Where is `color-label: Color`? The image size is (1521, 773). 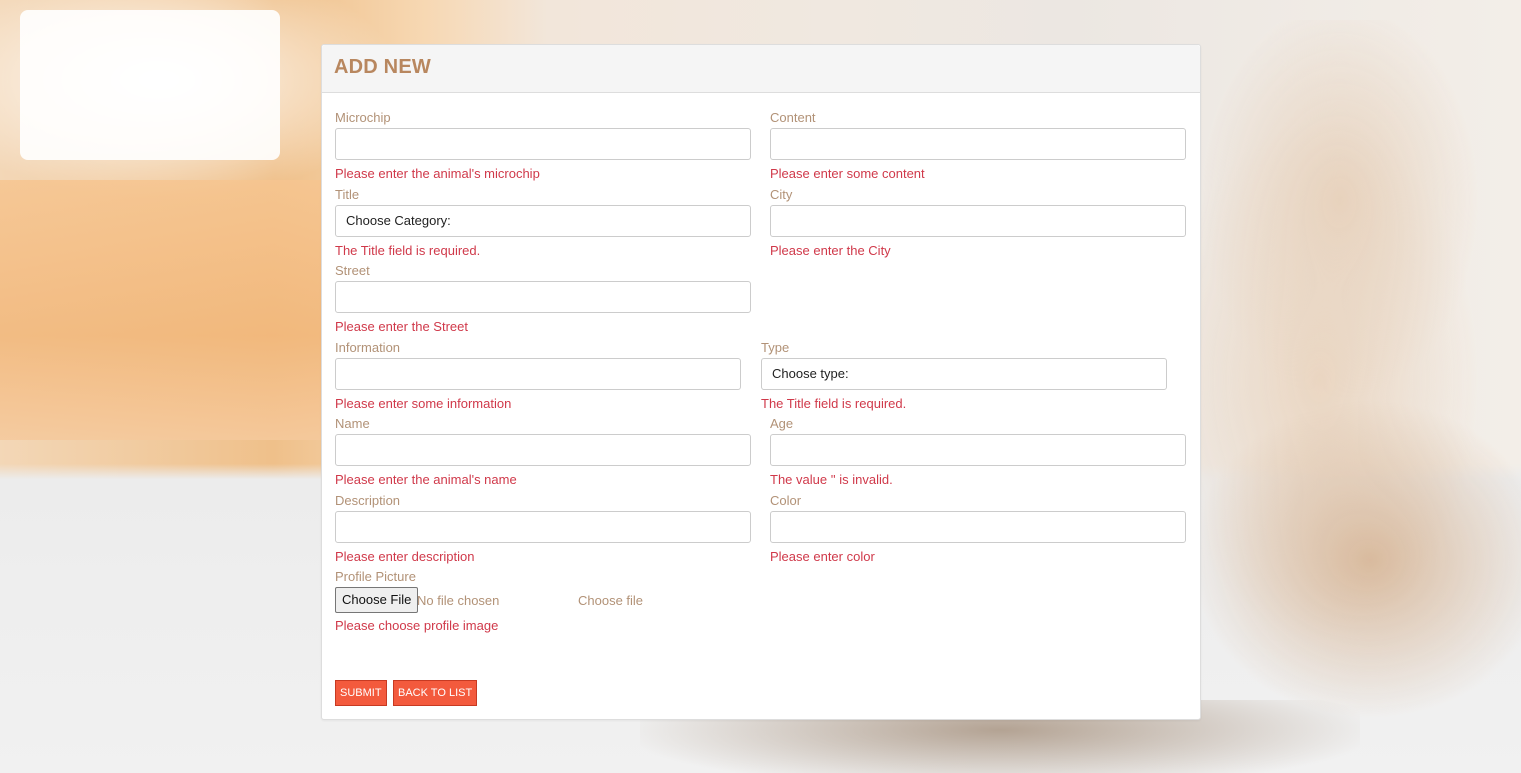
color-label: Color is located at coordinates (786, 500).